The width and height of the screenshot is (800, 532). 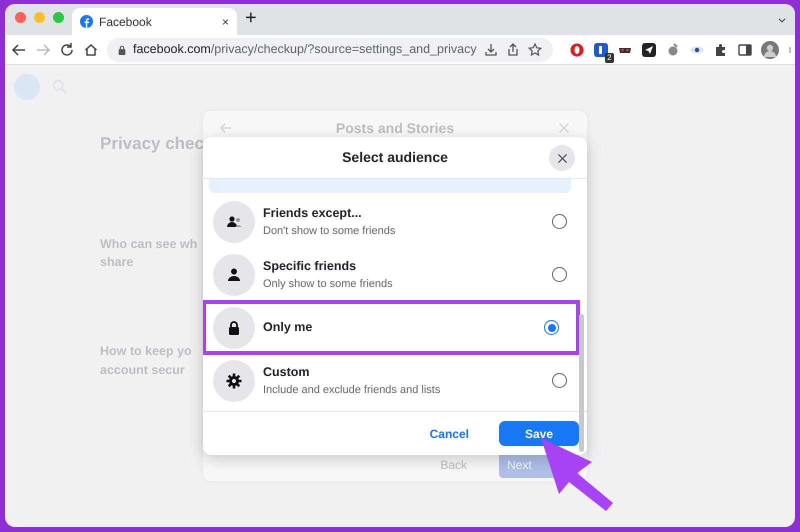 I want to click on close-tab-button: ×, so click(x=225, y=21).